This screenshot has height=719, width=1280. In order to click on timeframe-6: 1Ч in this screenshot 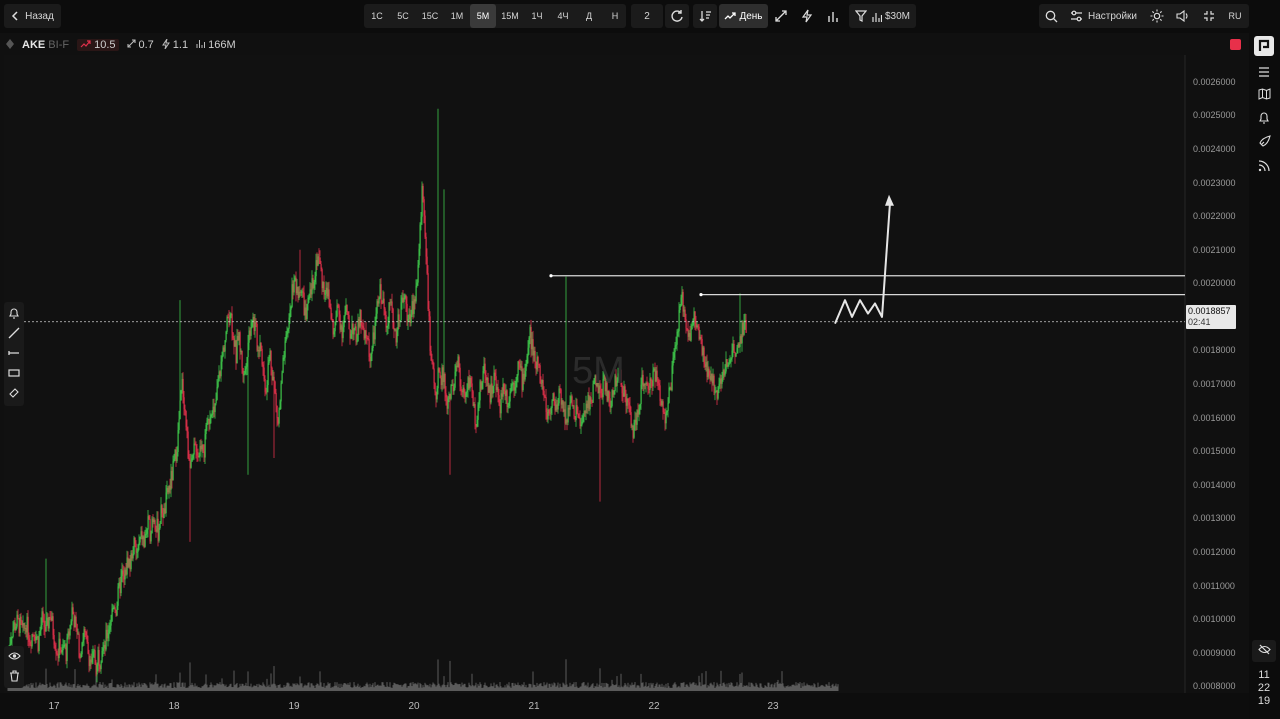, I will do `click(537, 16)`.